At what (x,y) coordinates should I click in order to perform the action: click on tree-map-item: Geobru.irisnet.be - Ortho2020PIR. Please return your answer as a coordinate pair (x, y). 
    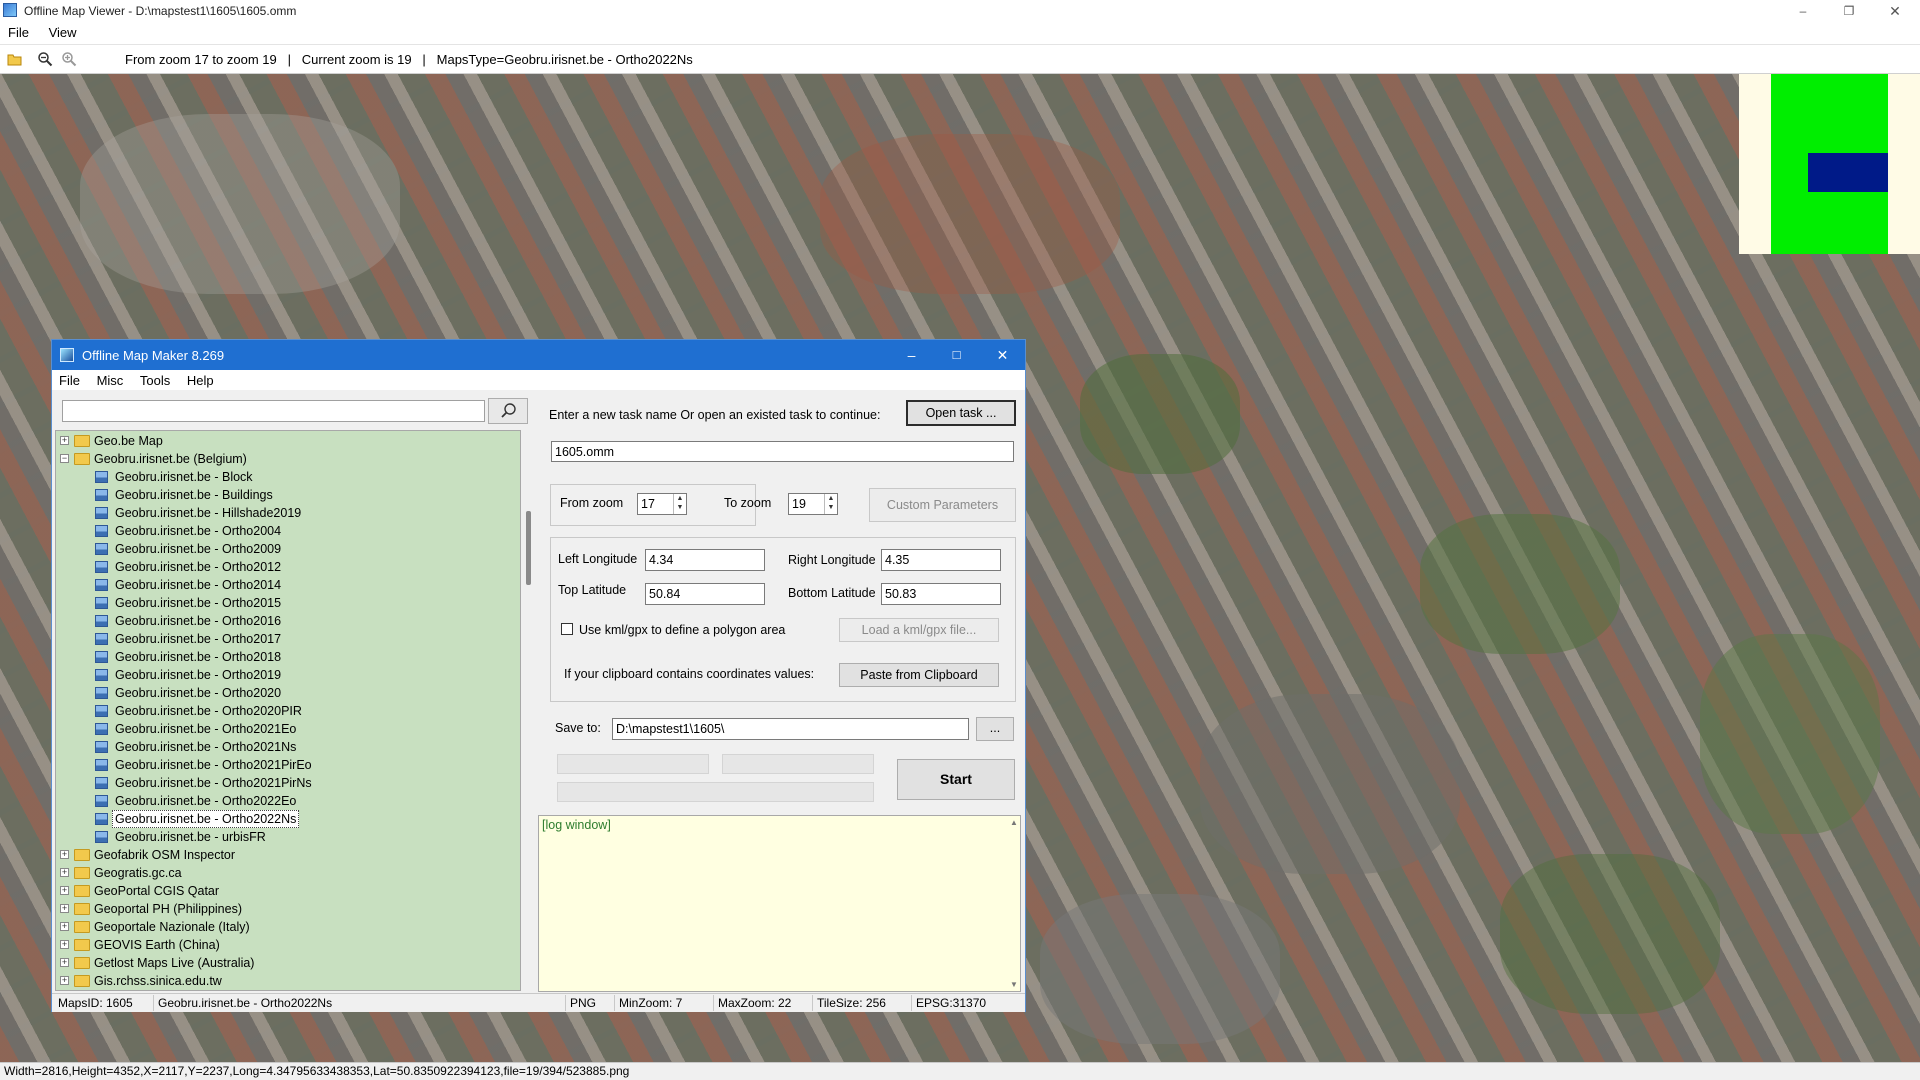
    Looking at the image, I should click on (286, 711).